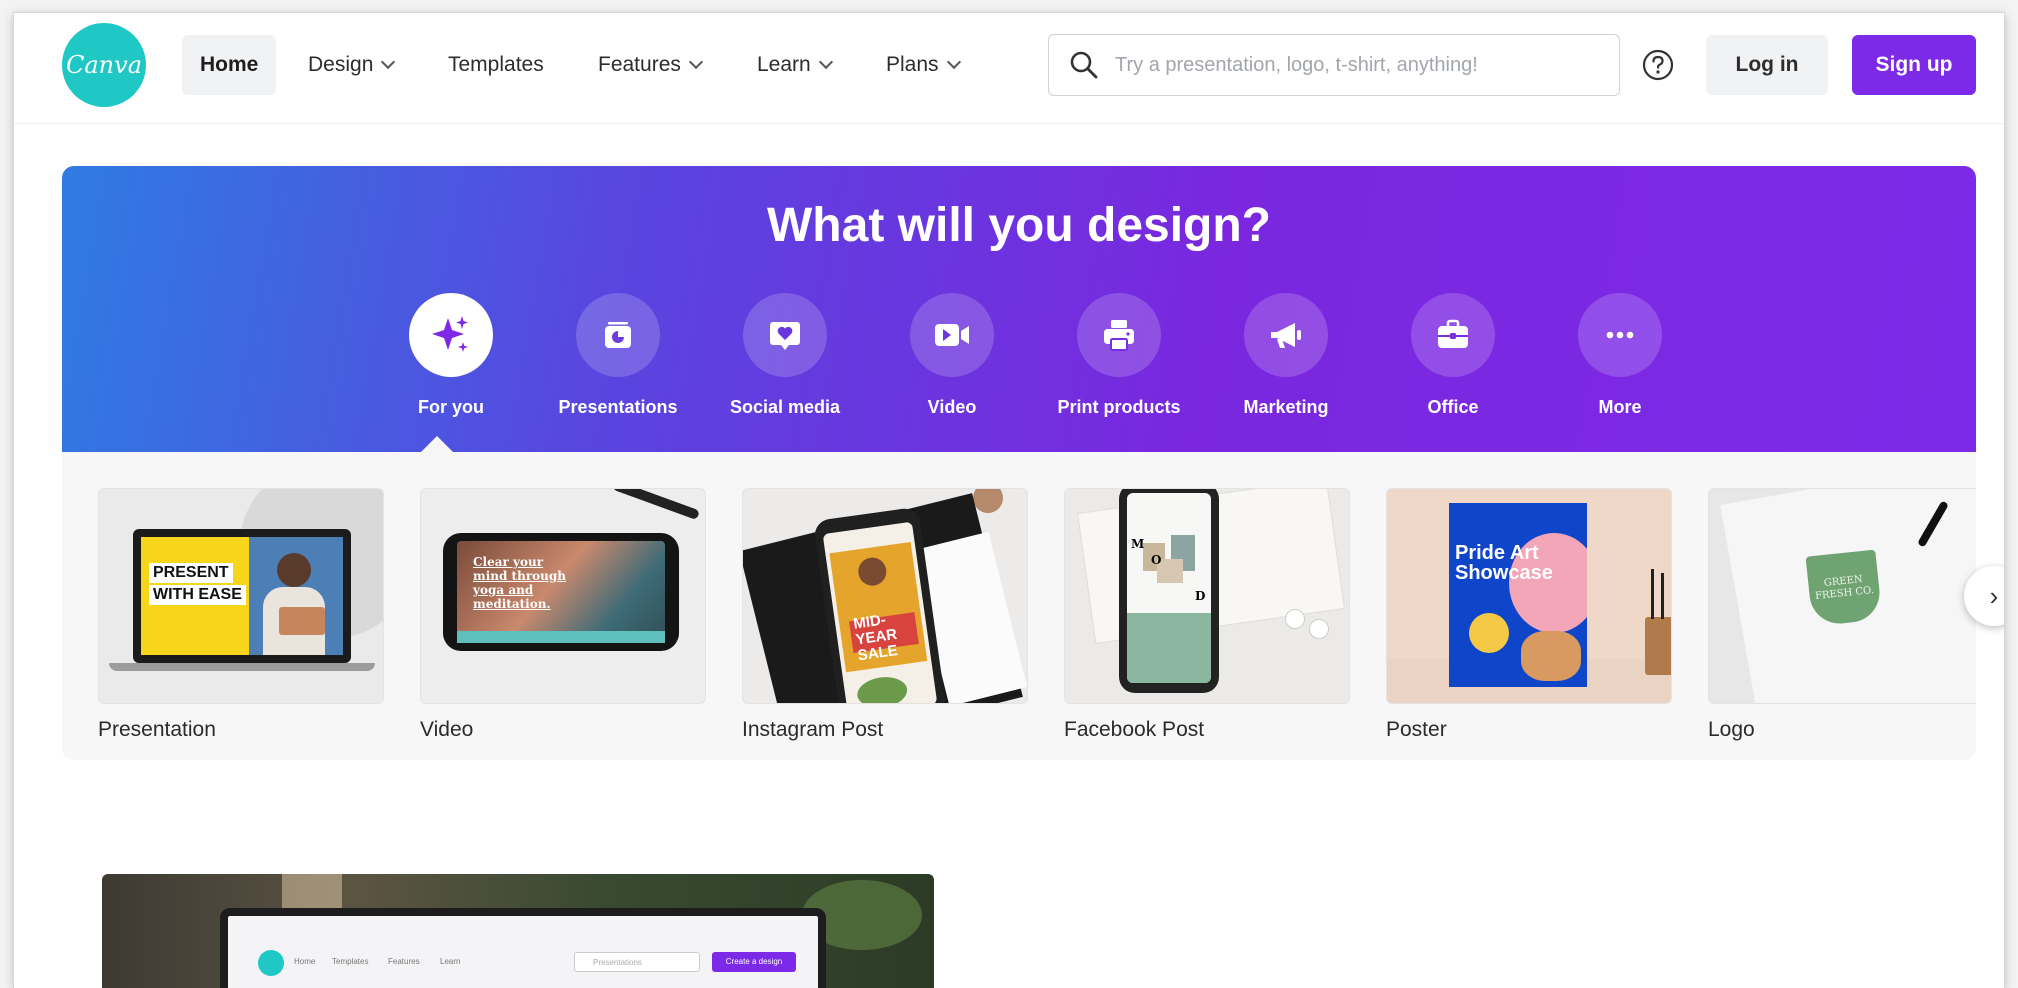 This screenshot has height=988, width=2018. What do you see at coordinates (1620, 407) in the screenshot?
I see `category-label: More` at bounding box center [1620, 407].